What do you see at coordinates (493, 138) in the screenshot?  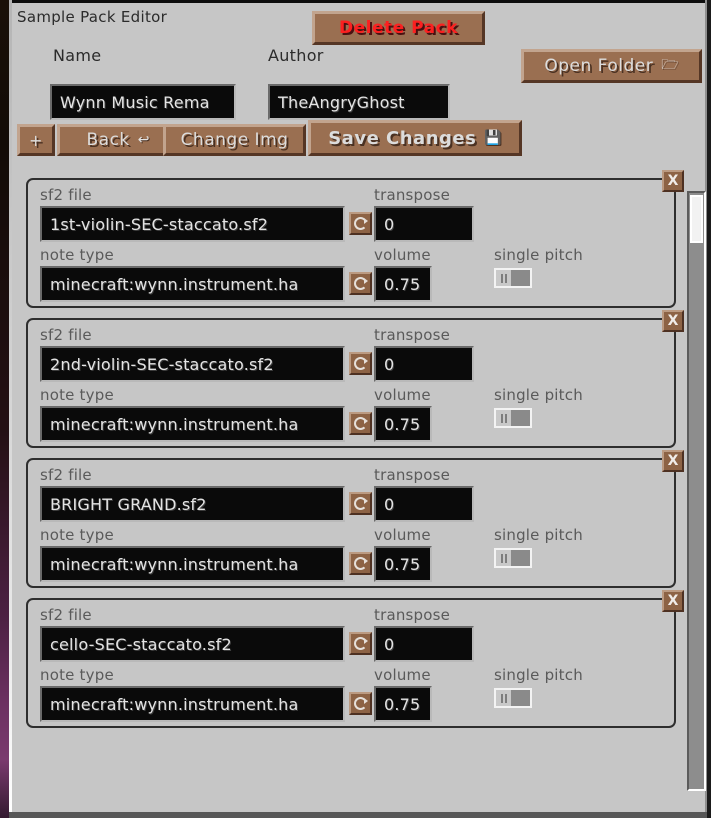 I see `floppy-disk-icon: 💾` at bounding box center [493, 138].